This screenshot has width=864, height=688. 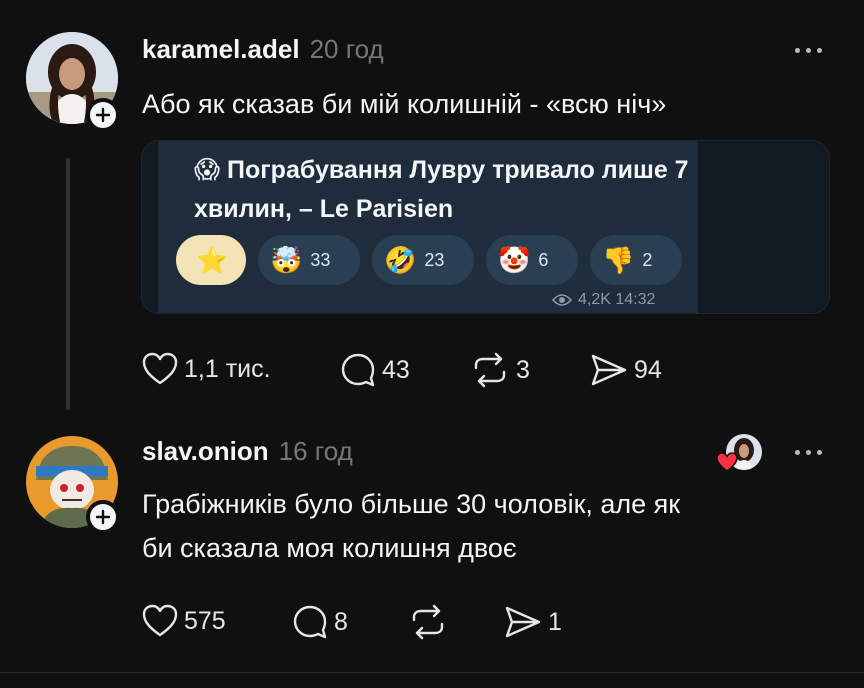 I want to click on username: slav.onion, so click(x=205, y=451).